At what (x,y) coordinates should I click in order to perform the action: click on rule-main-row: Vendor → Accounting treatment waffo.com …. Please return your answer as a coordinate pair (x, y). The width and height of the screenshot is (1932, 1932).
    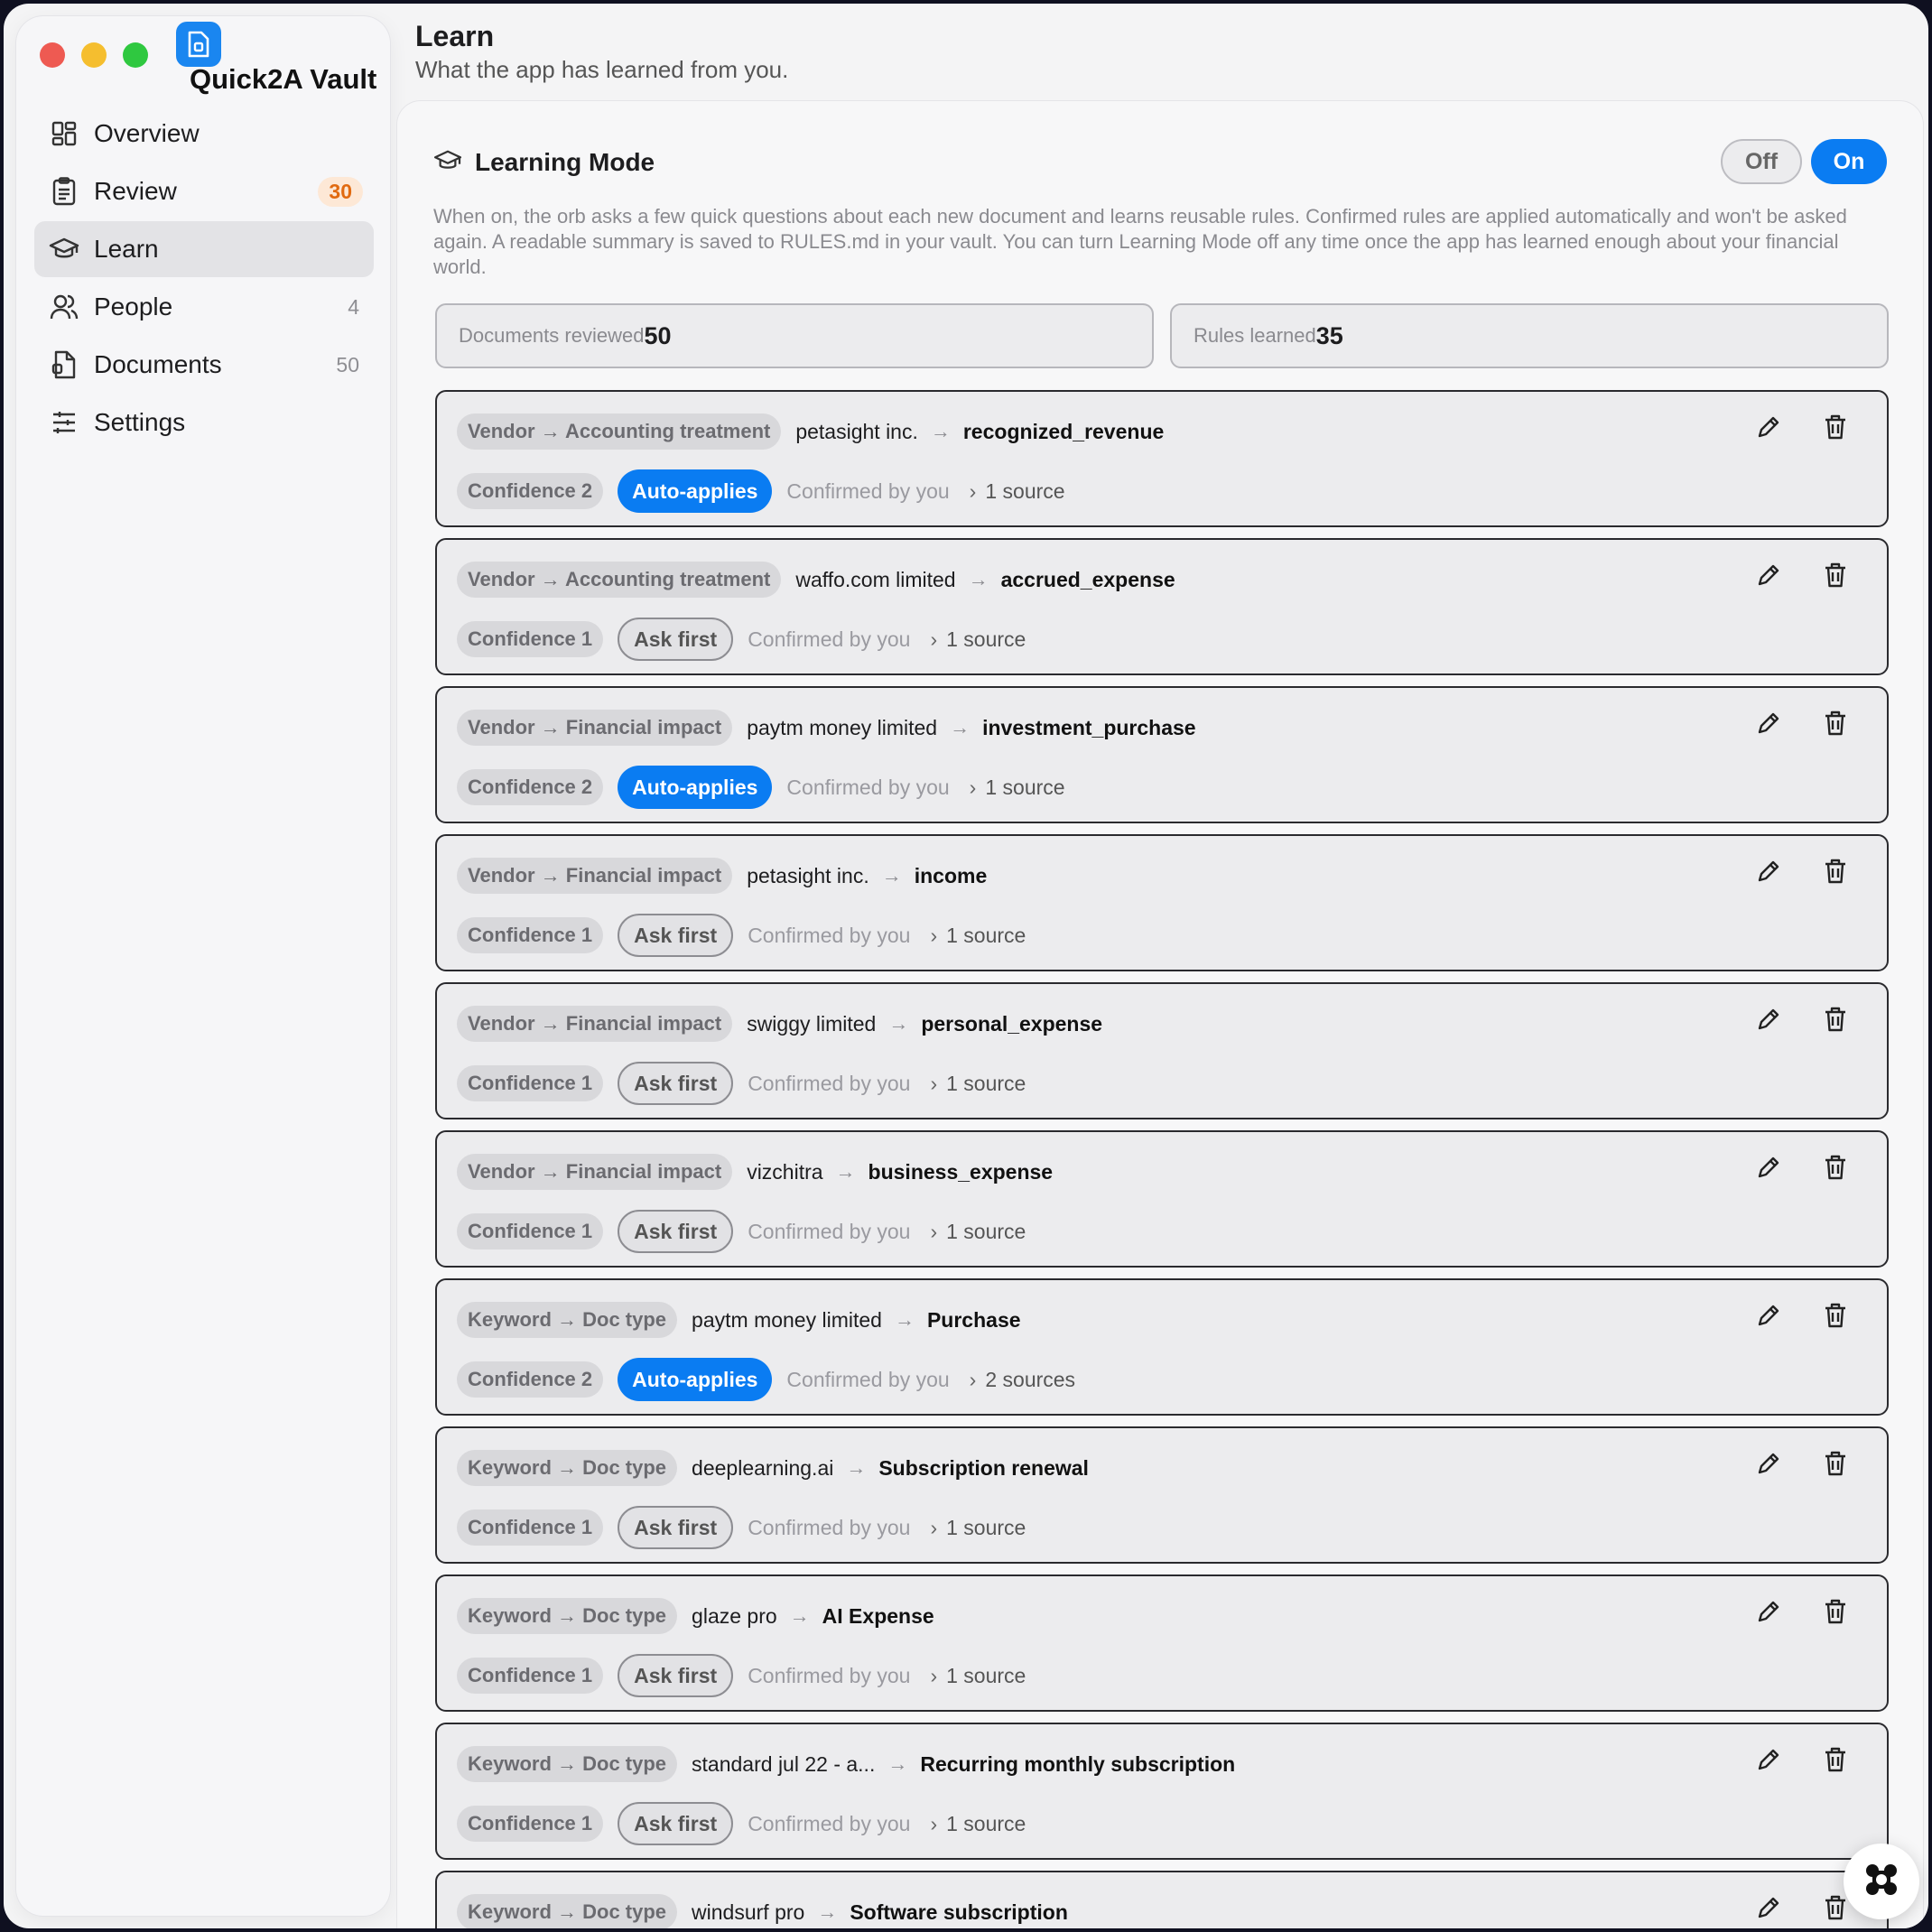
    Looking at the image, I should click on (816, 580).